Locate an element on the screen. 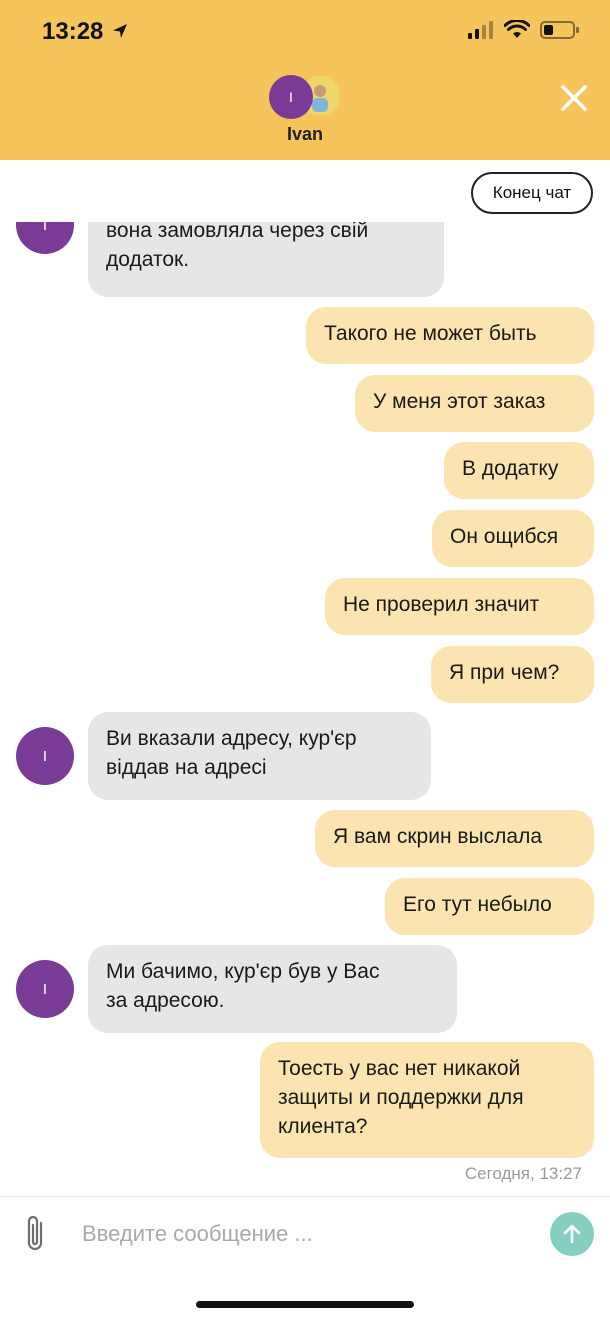 Image resolution: width=610 pixels, height=1320 pixels. message-bubble-user: Не проверил значит is located at coordinates (459, 606).